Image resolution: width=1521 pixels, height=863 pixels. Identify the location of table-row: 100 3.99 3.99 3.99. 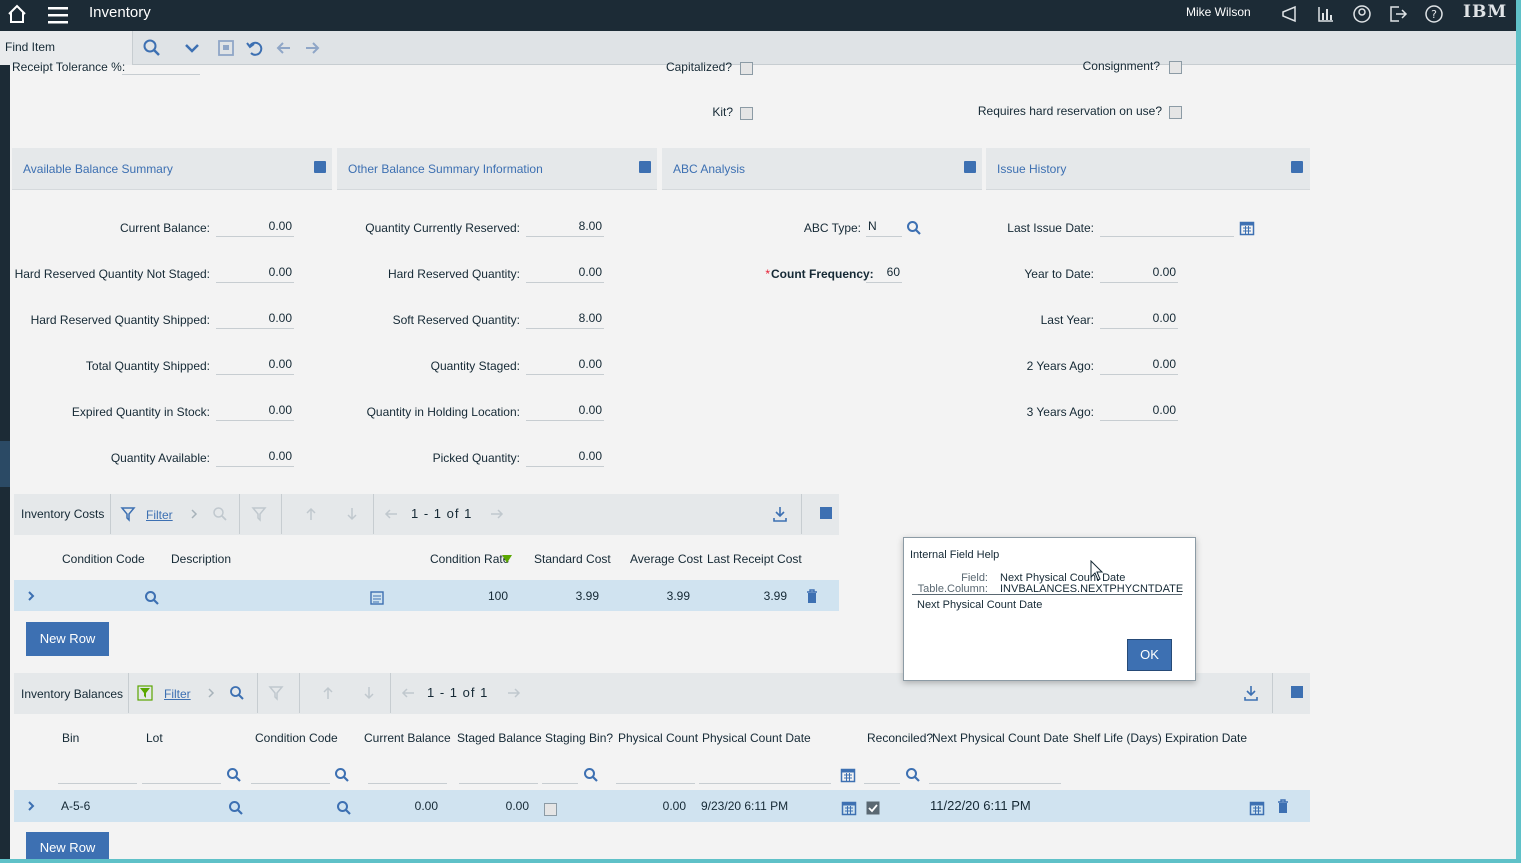
(426, 595).